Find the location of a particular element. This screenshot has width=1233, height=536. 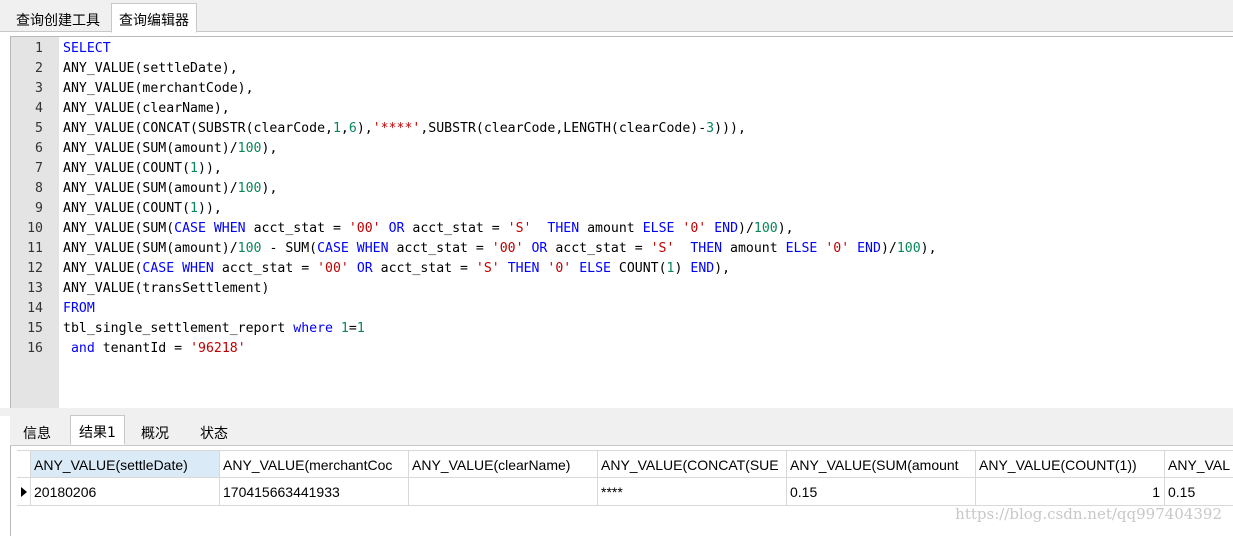

code-token: ANY_VALUE(clearName), is located at coordinates (146, 108).